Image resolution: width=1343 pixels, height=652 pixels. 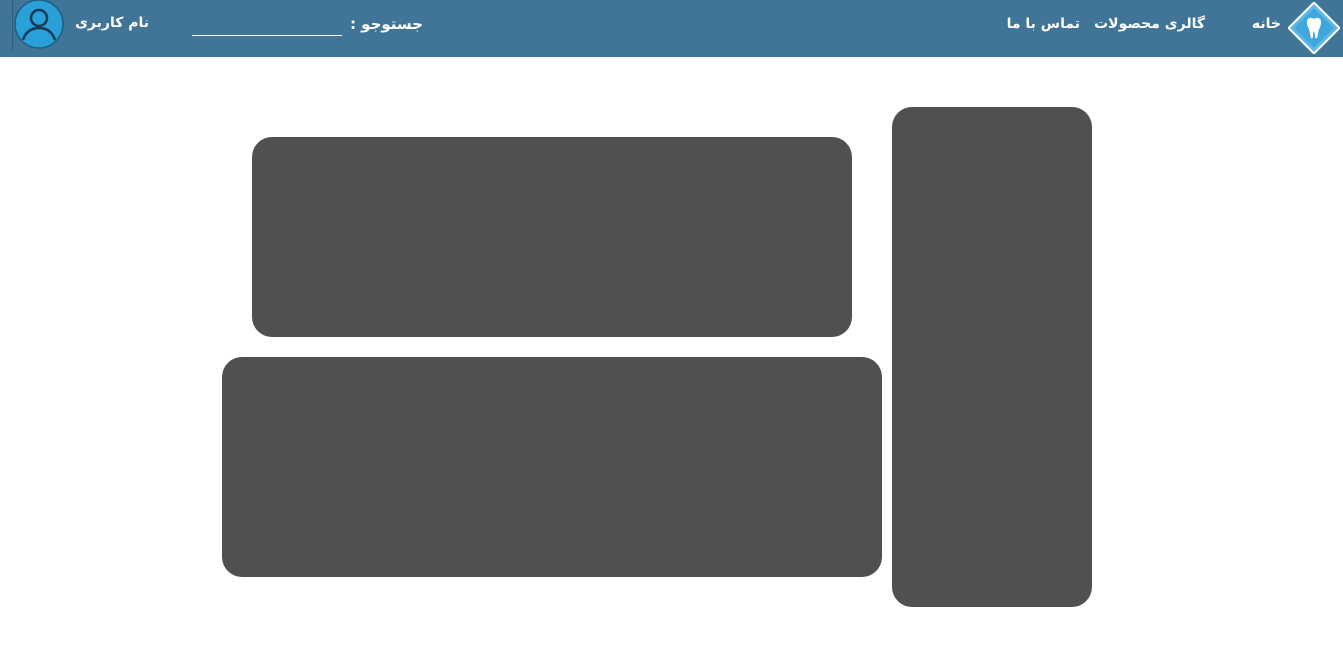 What do you see at coordinates (1266, 24) in the screenshot?
I see `nav-home-link: خانه` at bounding box center [1266, 24].